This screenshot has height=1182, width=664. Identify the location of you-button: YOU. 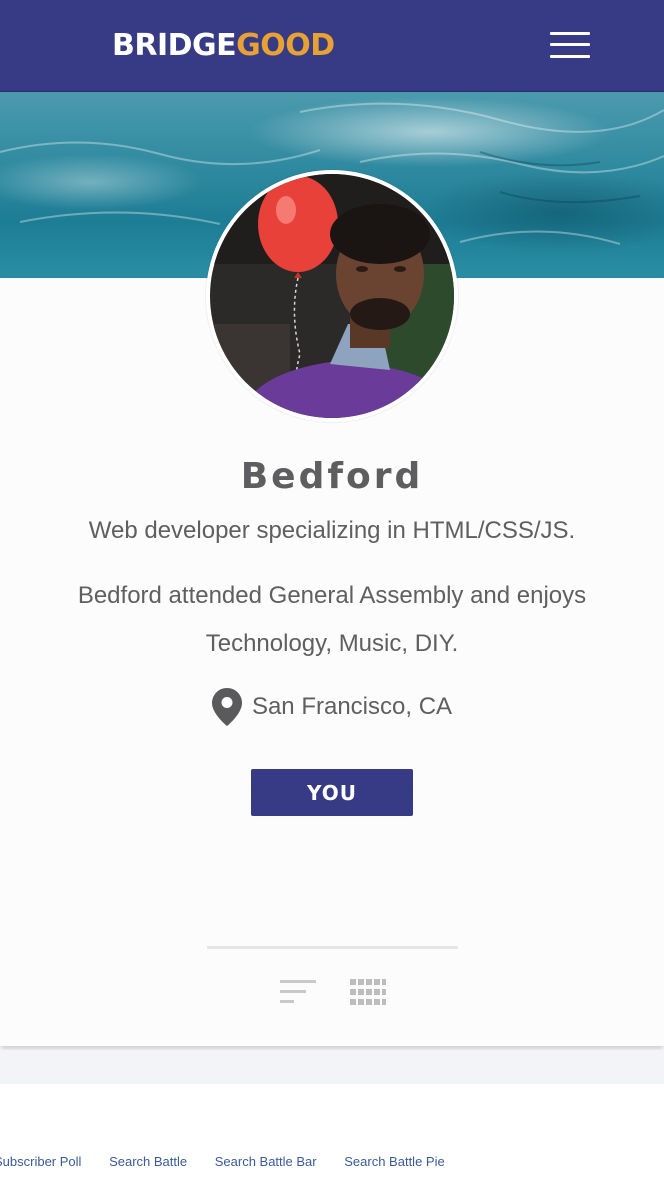
(332, 792).